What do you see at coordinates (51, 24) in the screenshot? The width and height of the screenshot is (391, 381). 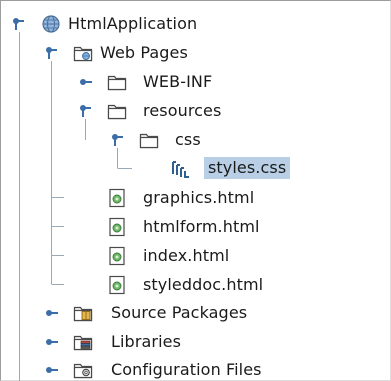 I see `globe-icon` at bounding box center [51, 24].